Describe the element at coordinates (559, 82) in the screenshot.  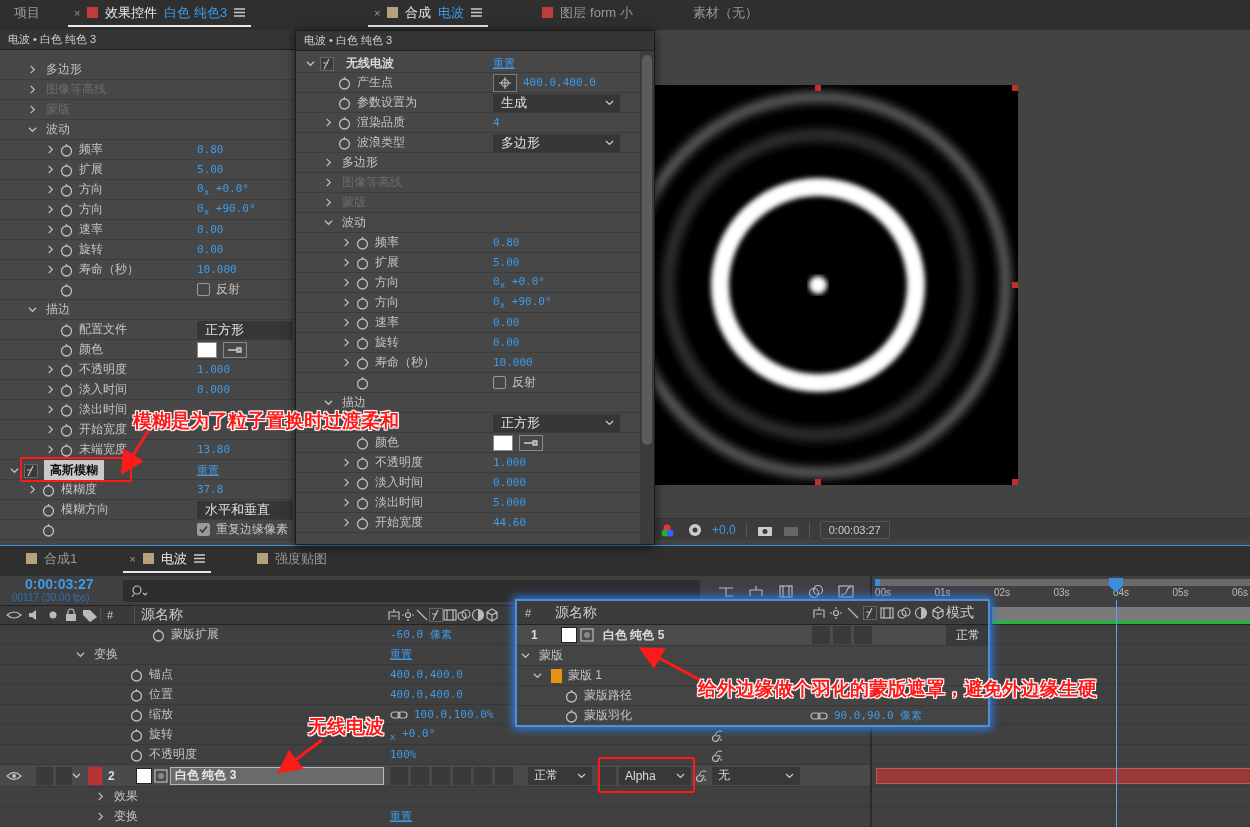
I see `property-value: 400.0,400.0` at that location.